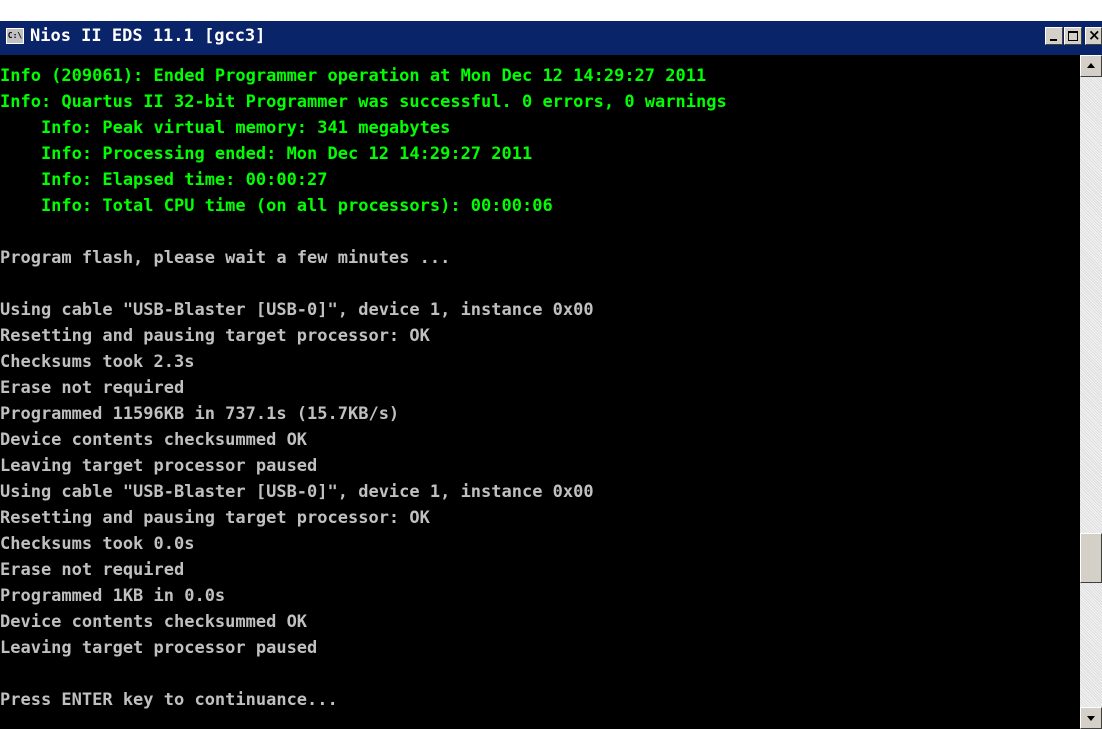 This screenshot has width=1102, height=729. Describe the element at coordinates (1091, 66) in the screenshot. I see `scroll-up-arrow-icon` at that location.